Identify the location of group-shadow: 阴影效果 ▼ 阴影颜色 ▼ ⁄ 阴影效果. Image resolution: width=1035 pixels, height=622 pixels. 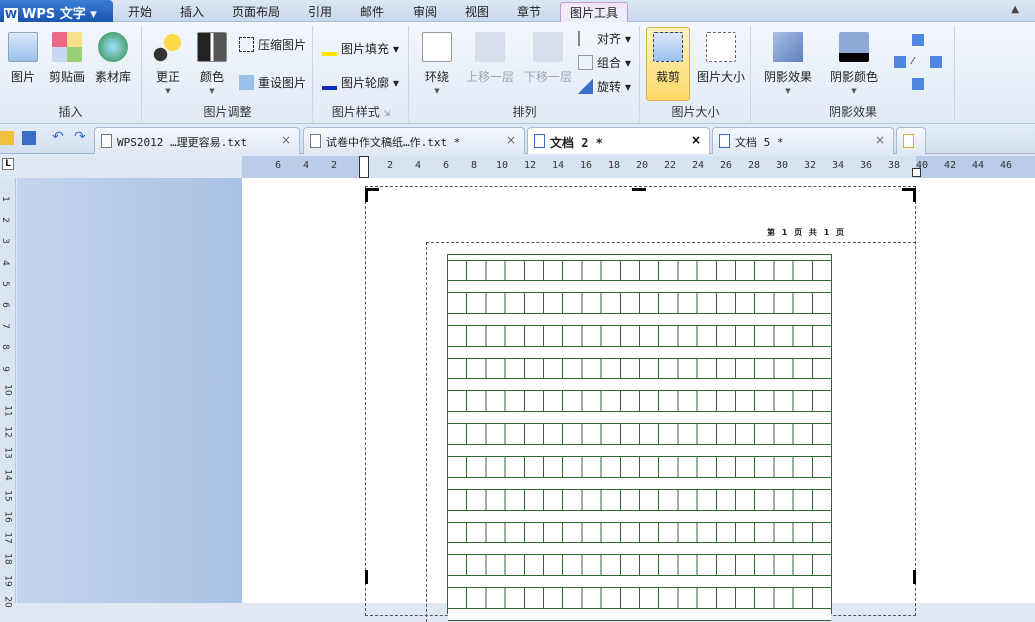
(853, 74).